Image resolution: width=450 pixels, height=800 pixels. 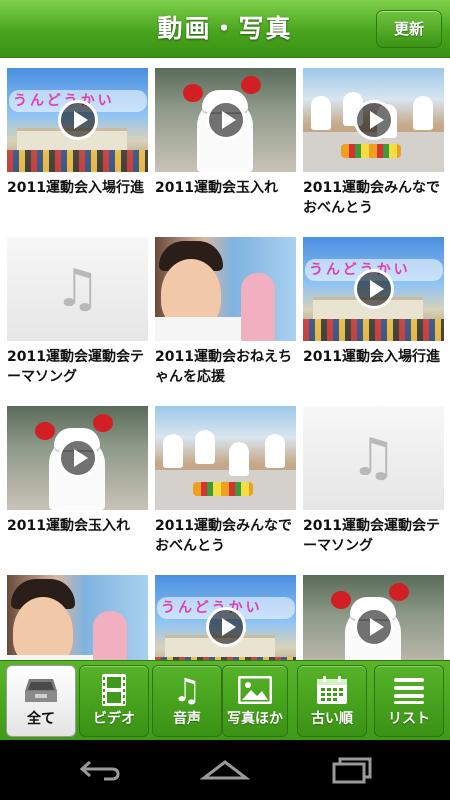 What do you see at coordinates (41, 719) in the screenshot?
I see `tab-label: 全て` at bounding box center [41, 719].